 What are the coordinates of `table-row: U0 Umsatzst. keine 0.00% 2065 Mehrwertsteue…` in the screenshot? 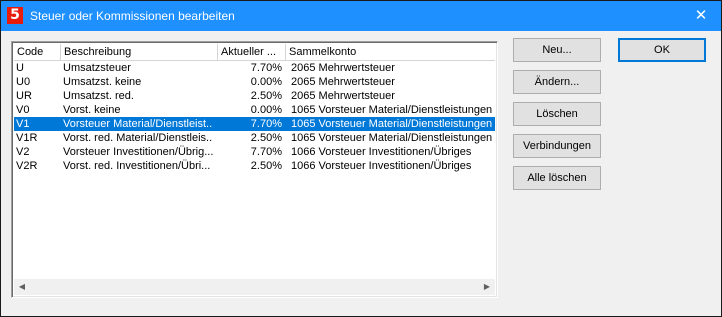 It's located at (254, 82).